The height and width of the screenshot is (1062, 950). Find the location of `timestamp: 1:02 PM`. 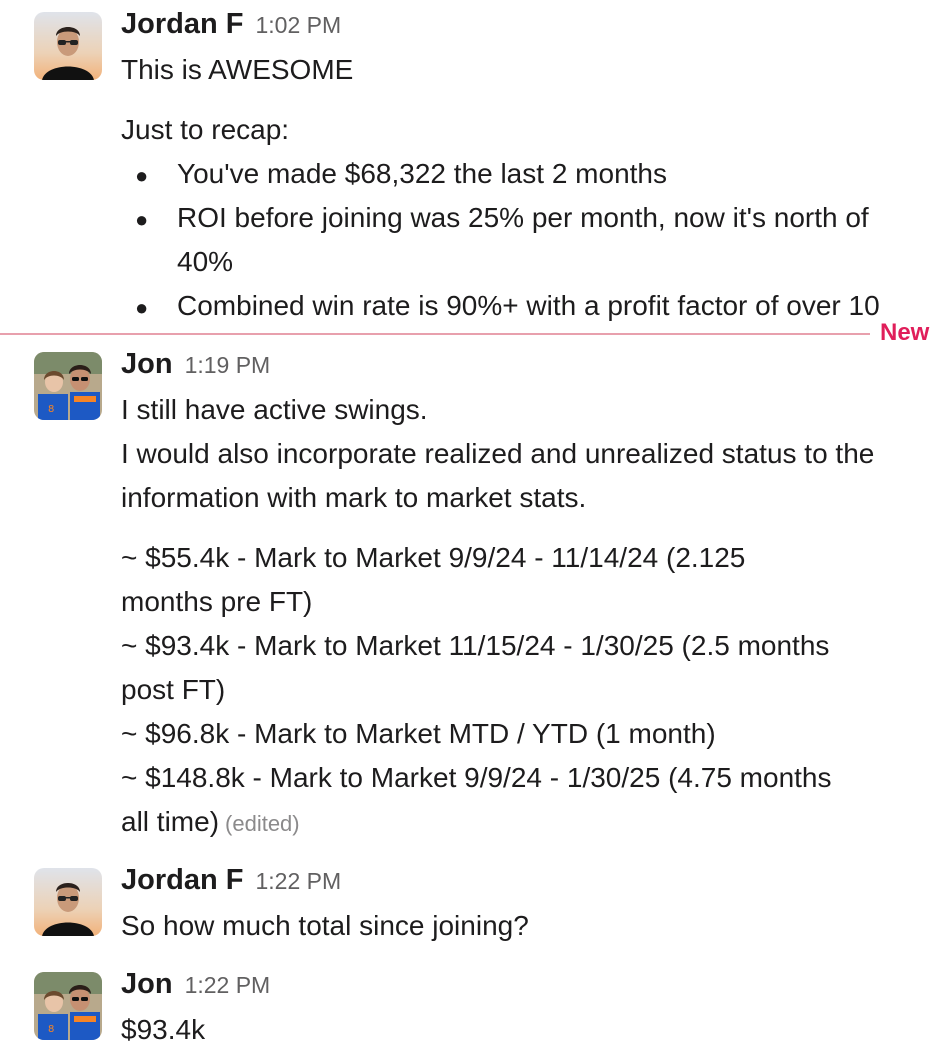

timestamp: 1:02 PM is located at coordinates (298, 25).